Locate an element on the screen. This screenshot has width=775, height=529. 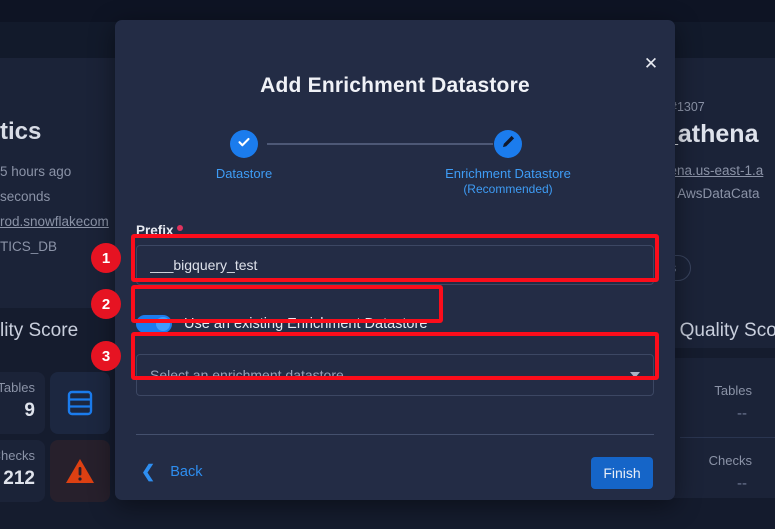
use-existing-enrichment-toggle-row: Use an existing Enrichment Datastore is located at coordinates (281, 324).